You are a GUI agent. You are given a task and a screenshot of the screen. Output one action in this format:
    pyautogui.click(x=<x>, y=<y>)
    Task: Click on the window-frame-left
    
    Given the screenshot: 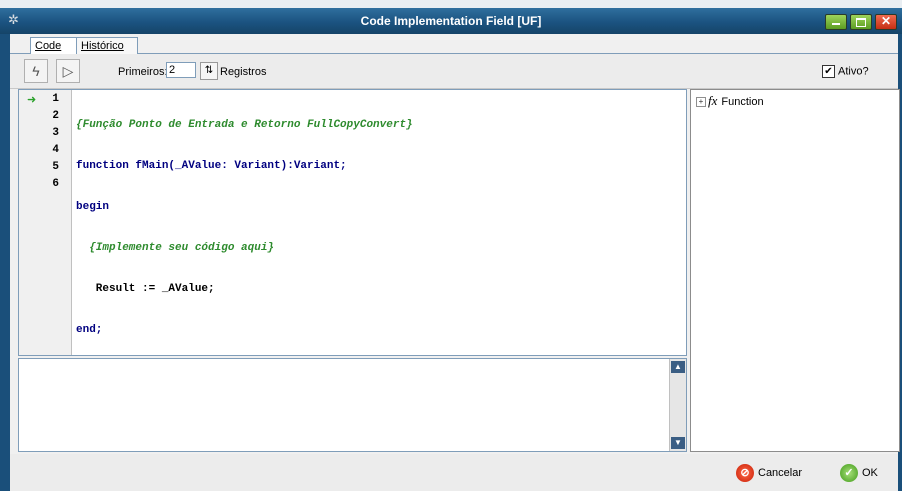 What is the action you would take?
    pyautogui.click(x=5, y=262)
    